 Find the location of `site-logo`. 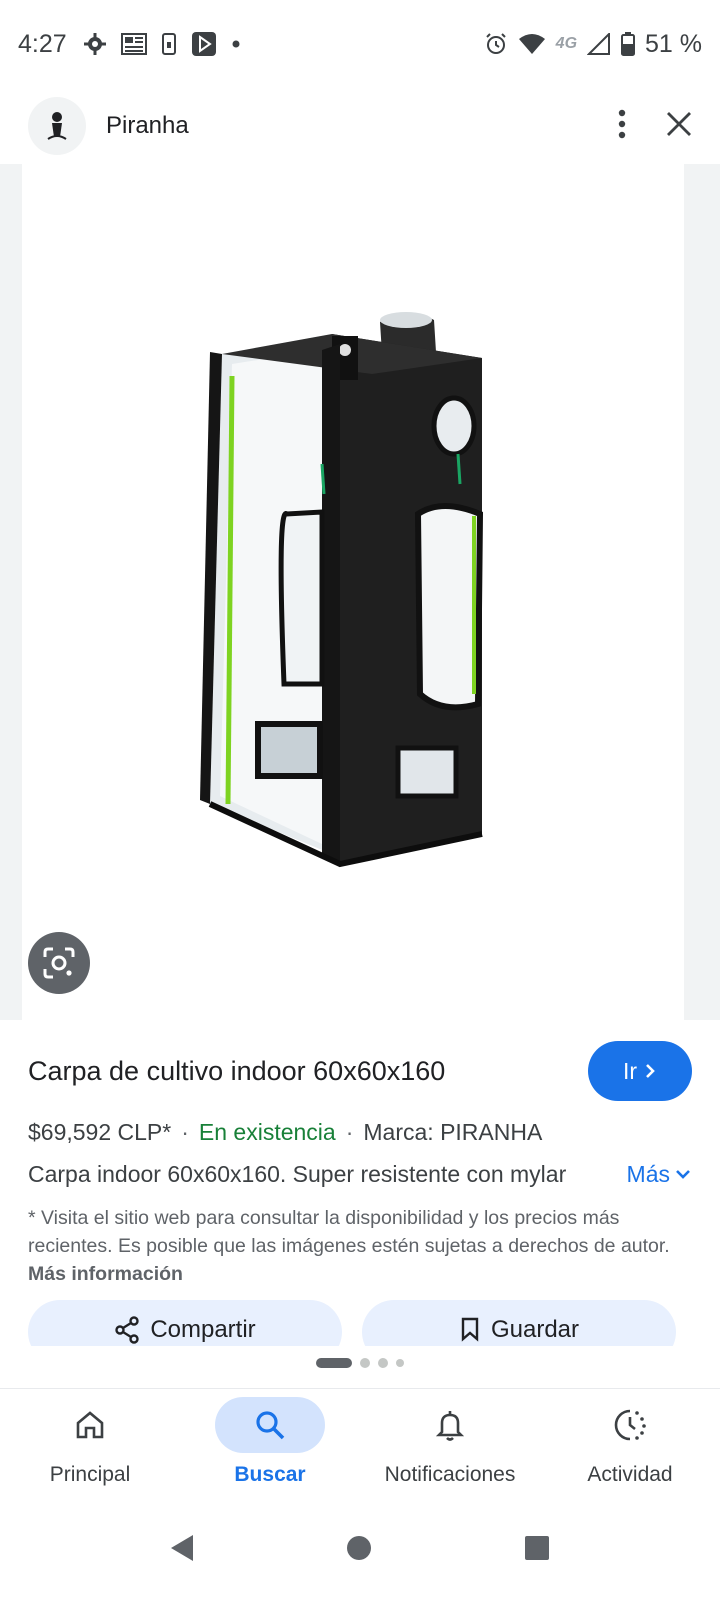

site-logo is located at coordinates (57, 126).